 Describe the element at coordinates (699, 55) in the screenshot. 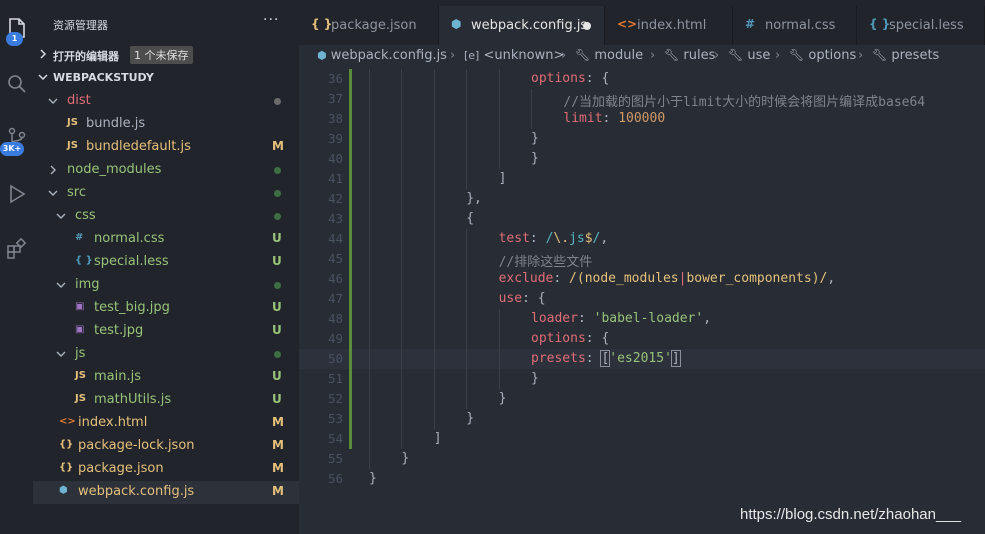

I see `breadcrumb-label: rules` at that location.